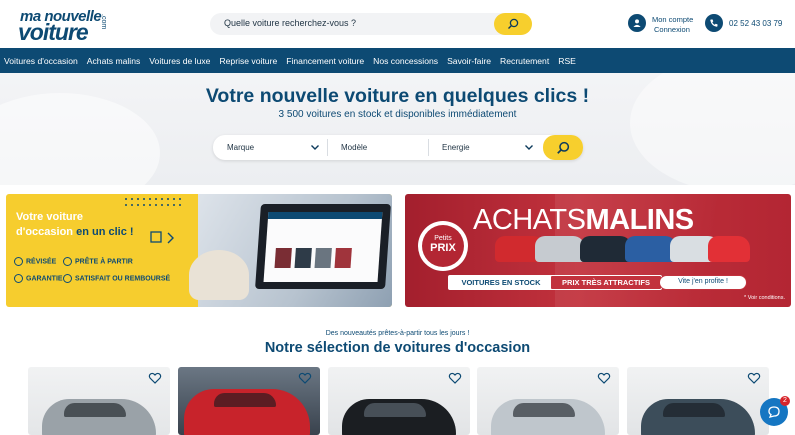  I want to click on energy-select: Energie, so click(485, 147).